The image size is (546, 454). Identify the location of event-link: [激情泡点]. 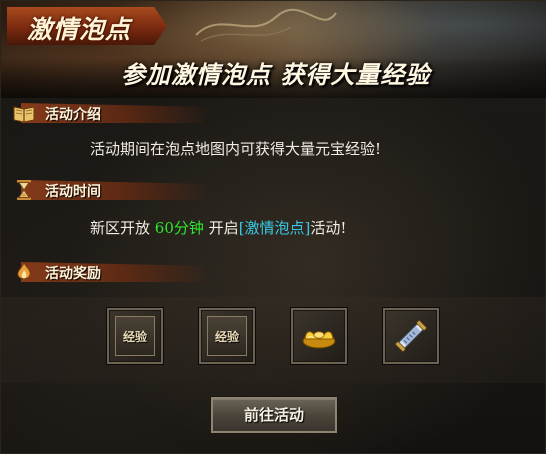
(275, 228).